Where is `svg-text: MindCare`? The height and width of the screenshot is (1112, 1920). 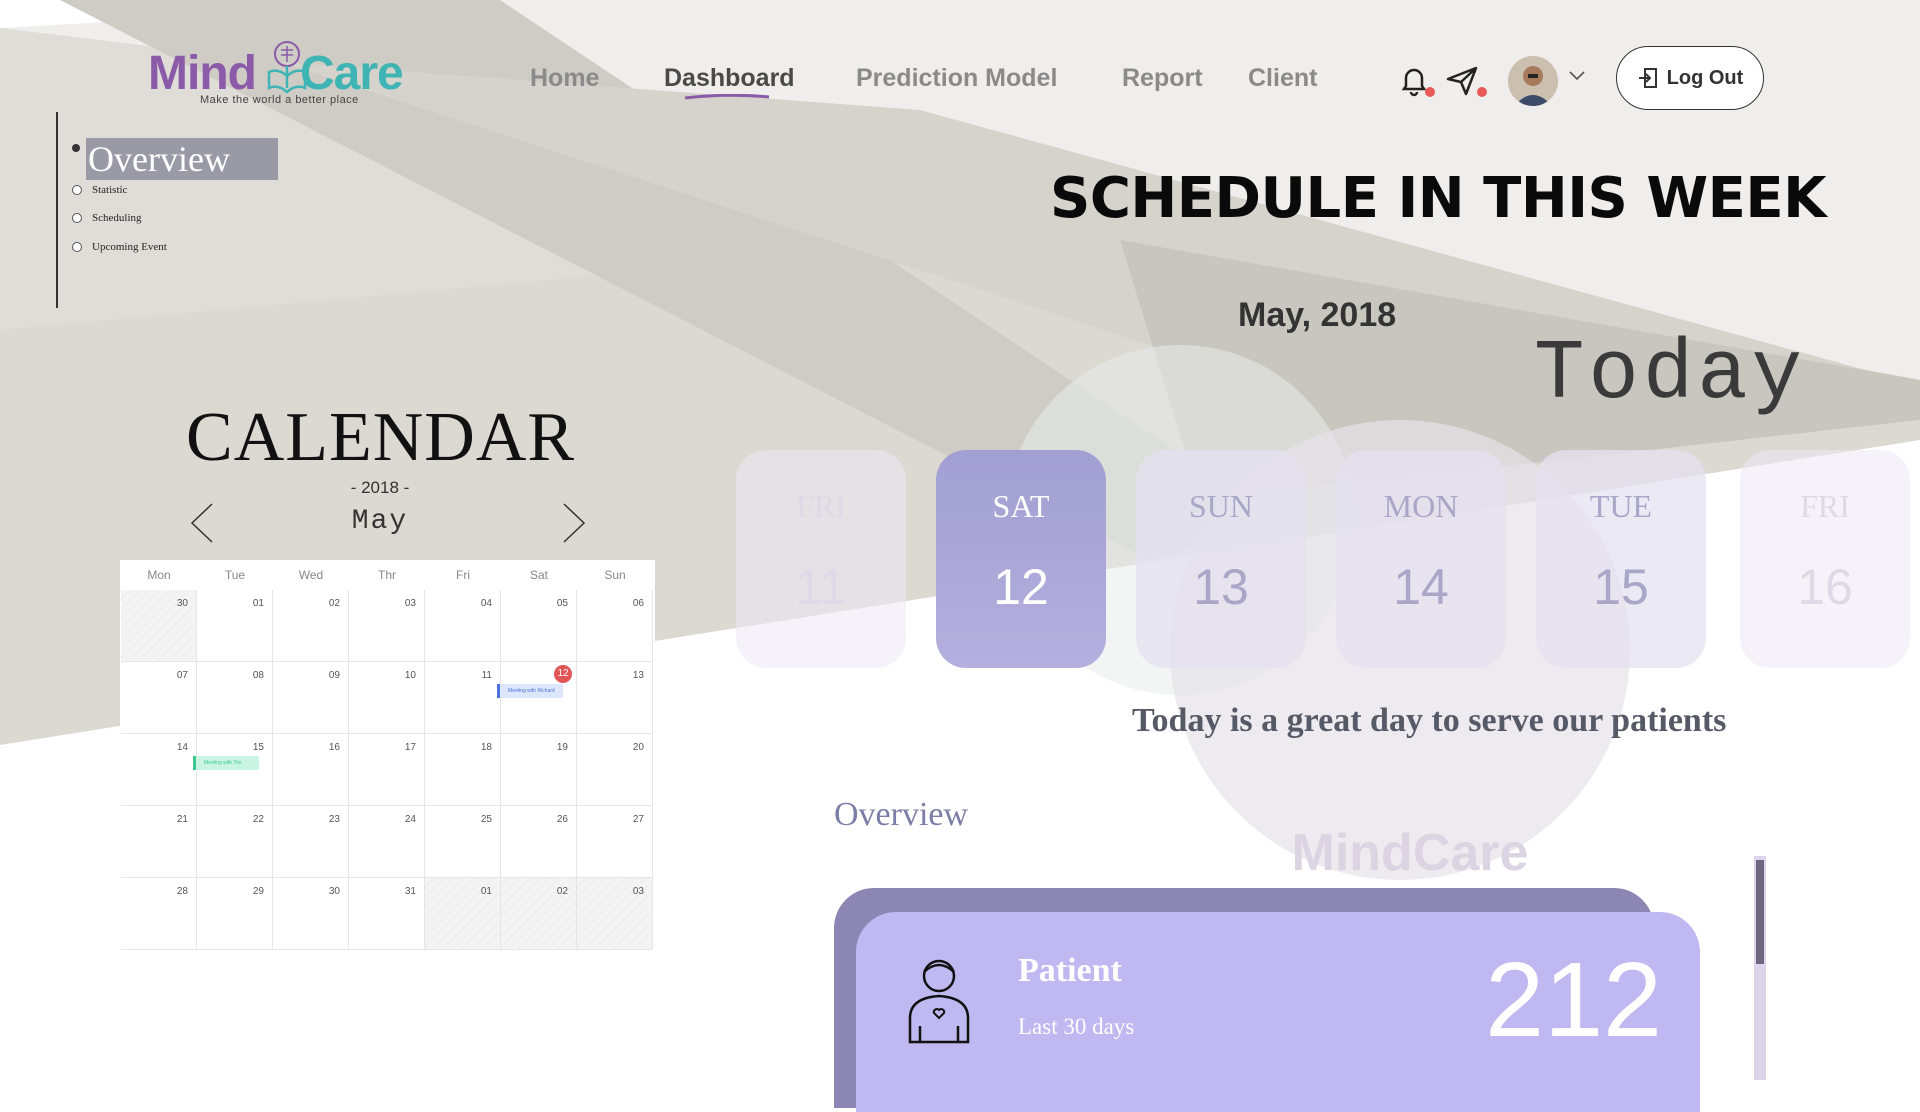 svg-text: MindCare is located at coordinates (1410, 853).